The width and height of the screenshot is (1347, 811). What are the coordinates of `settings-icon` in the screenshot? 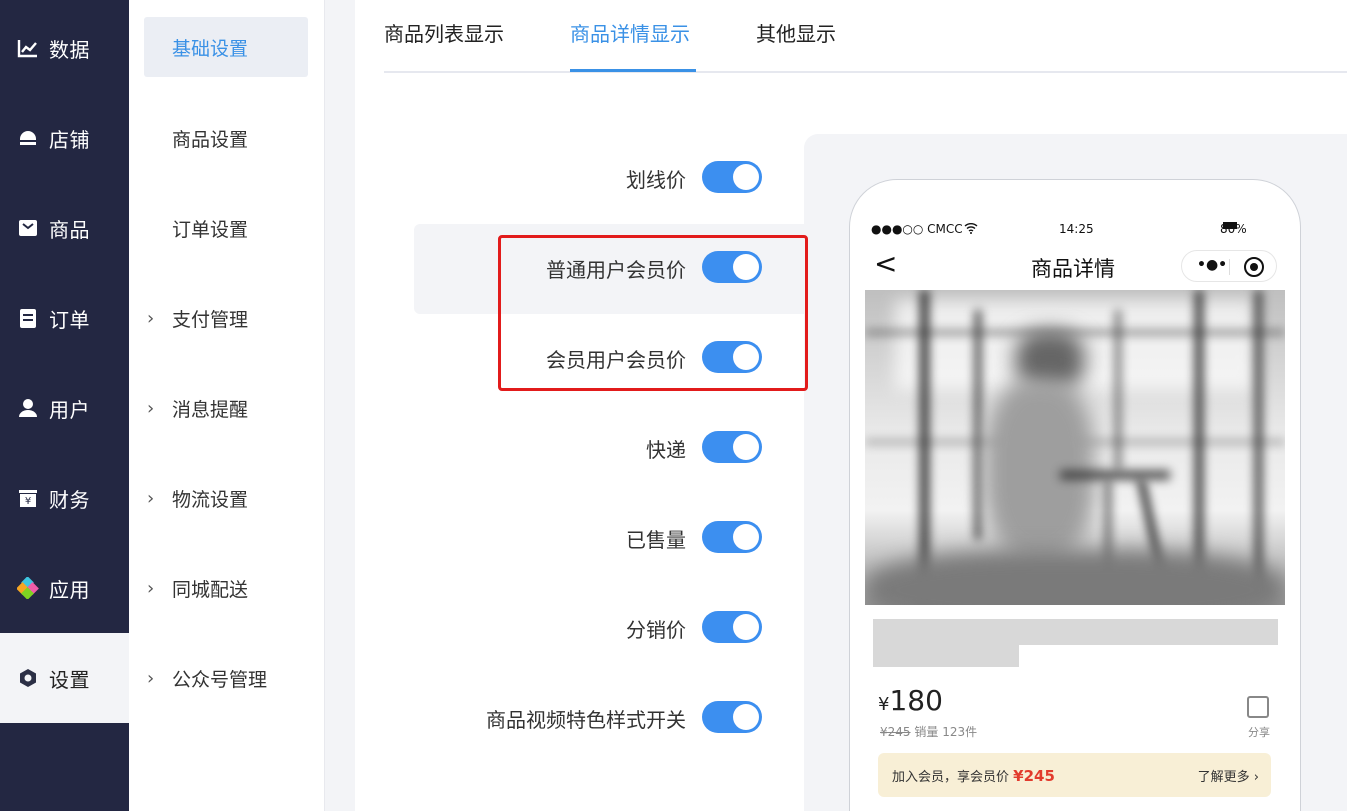 It's located at (28, 678).